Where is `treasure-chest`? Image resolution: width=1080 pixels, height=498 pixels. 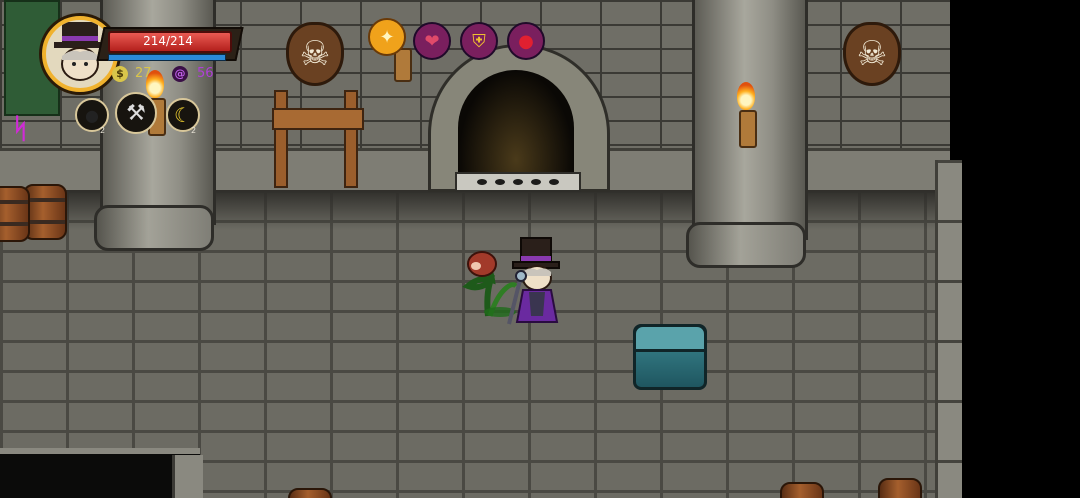
treasure-chest is located at coordinates (670, 357).